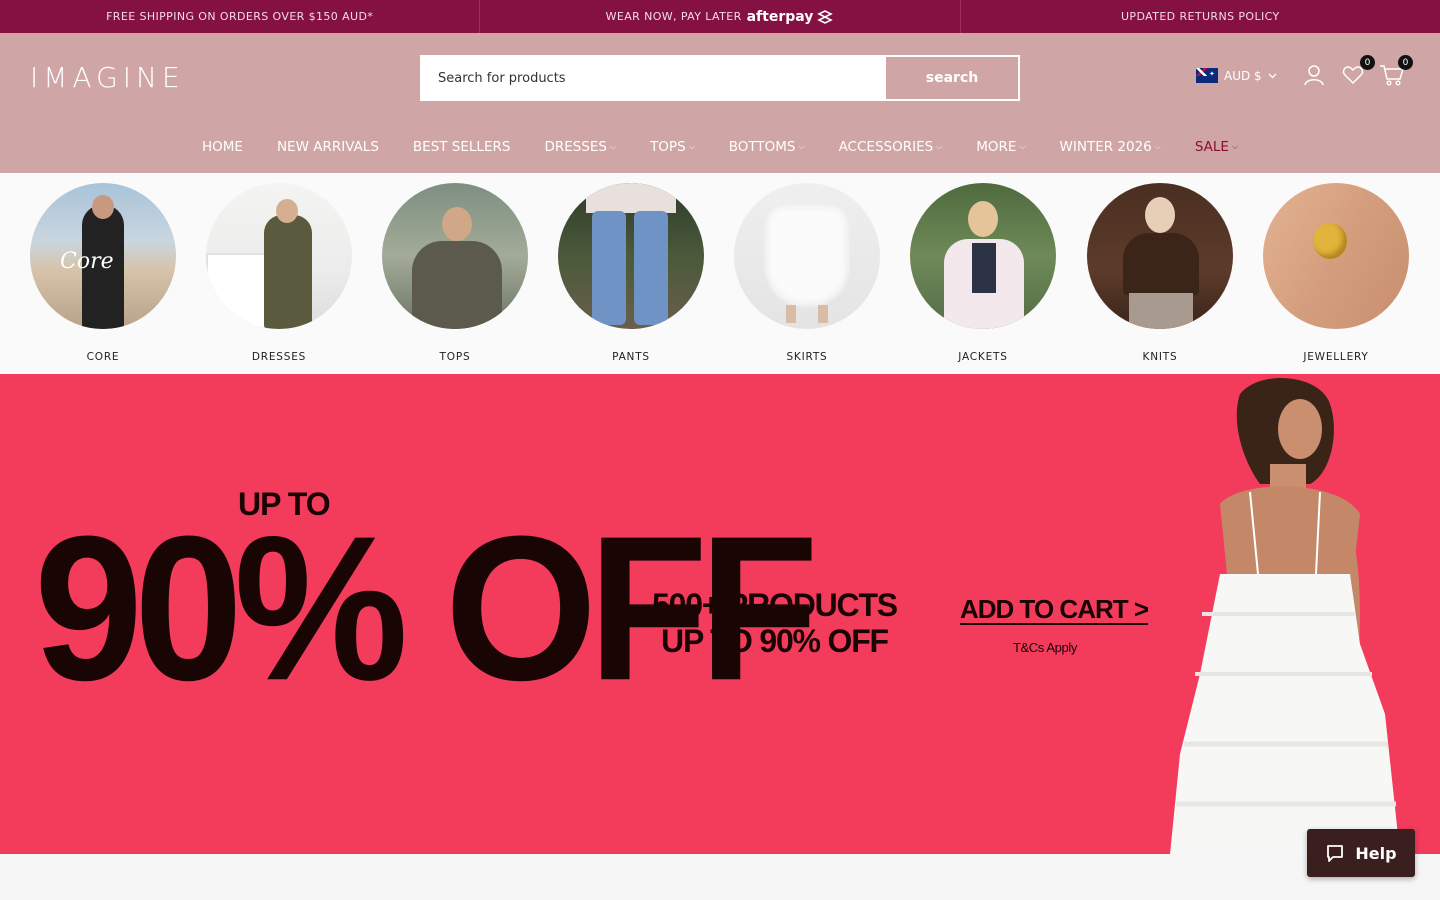 The width and height of the screenshot is (1440, 900). Describe the element at coordinates (1367, 62) in the screenshot. I see `wishlist-count-badge: 0` at that location.